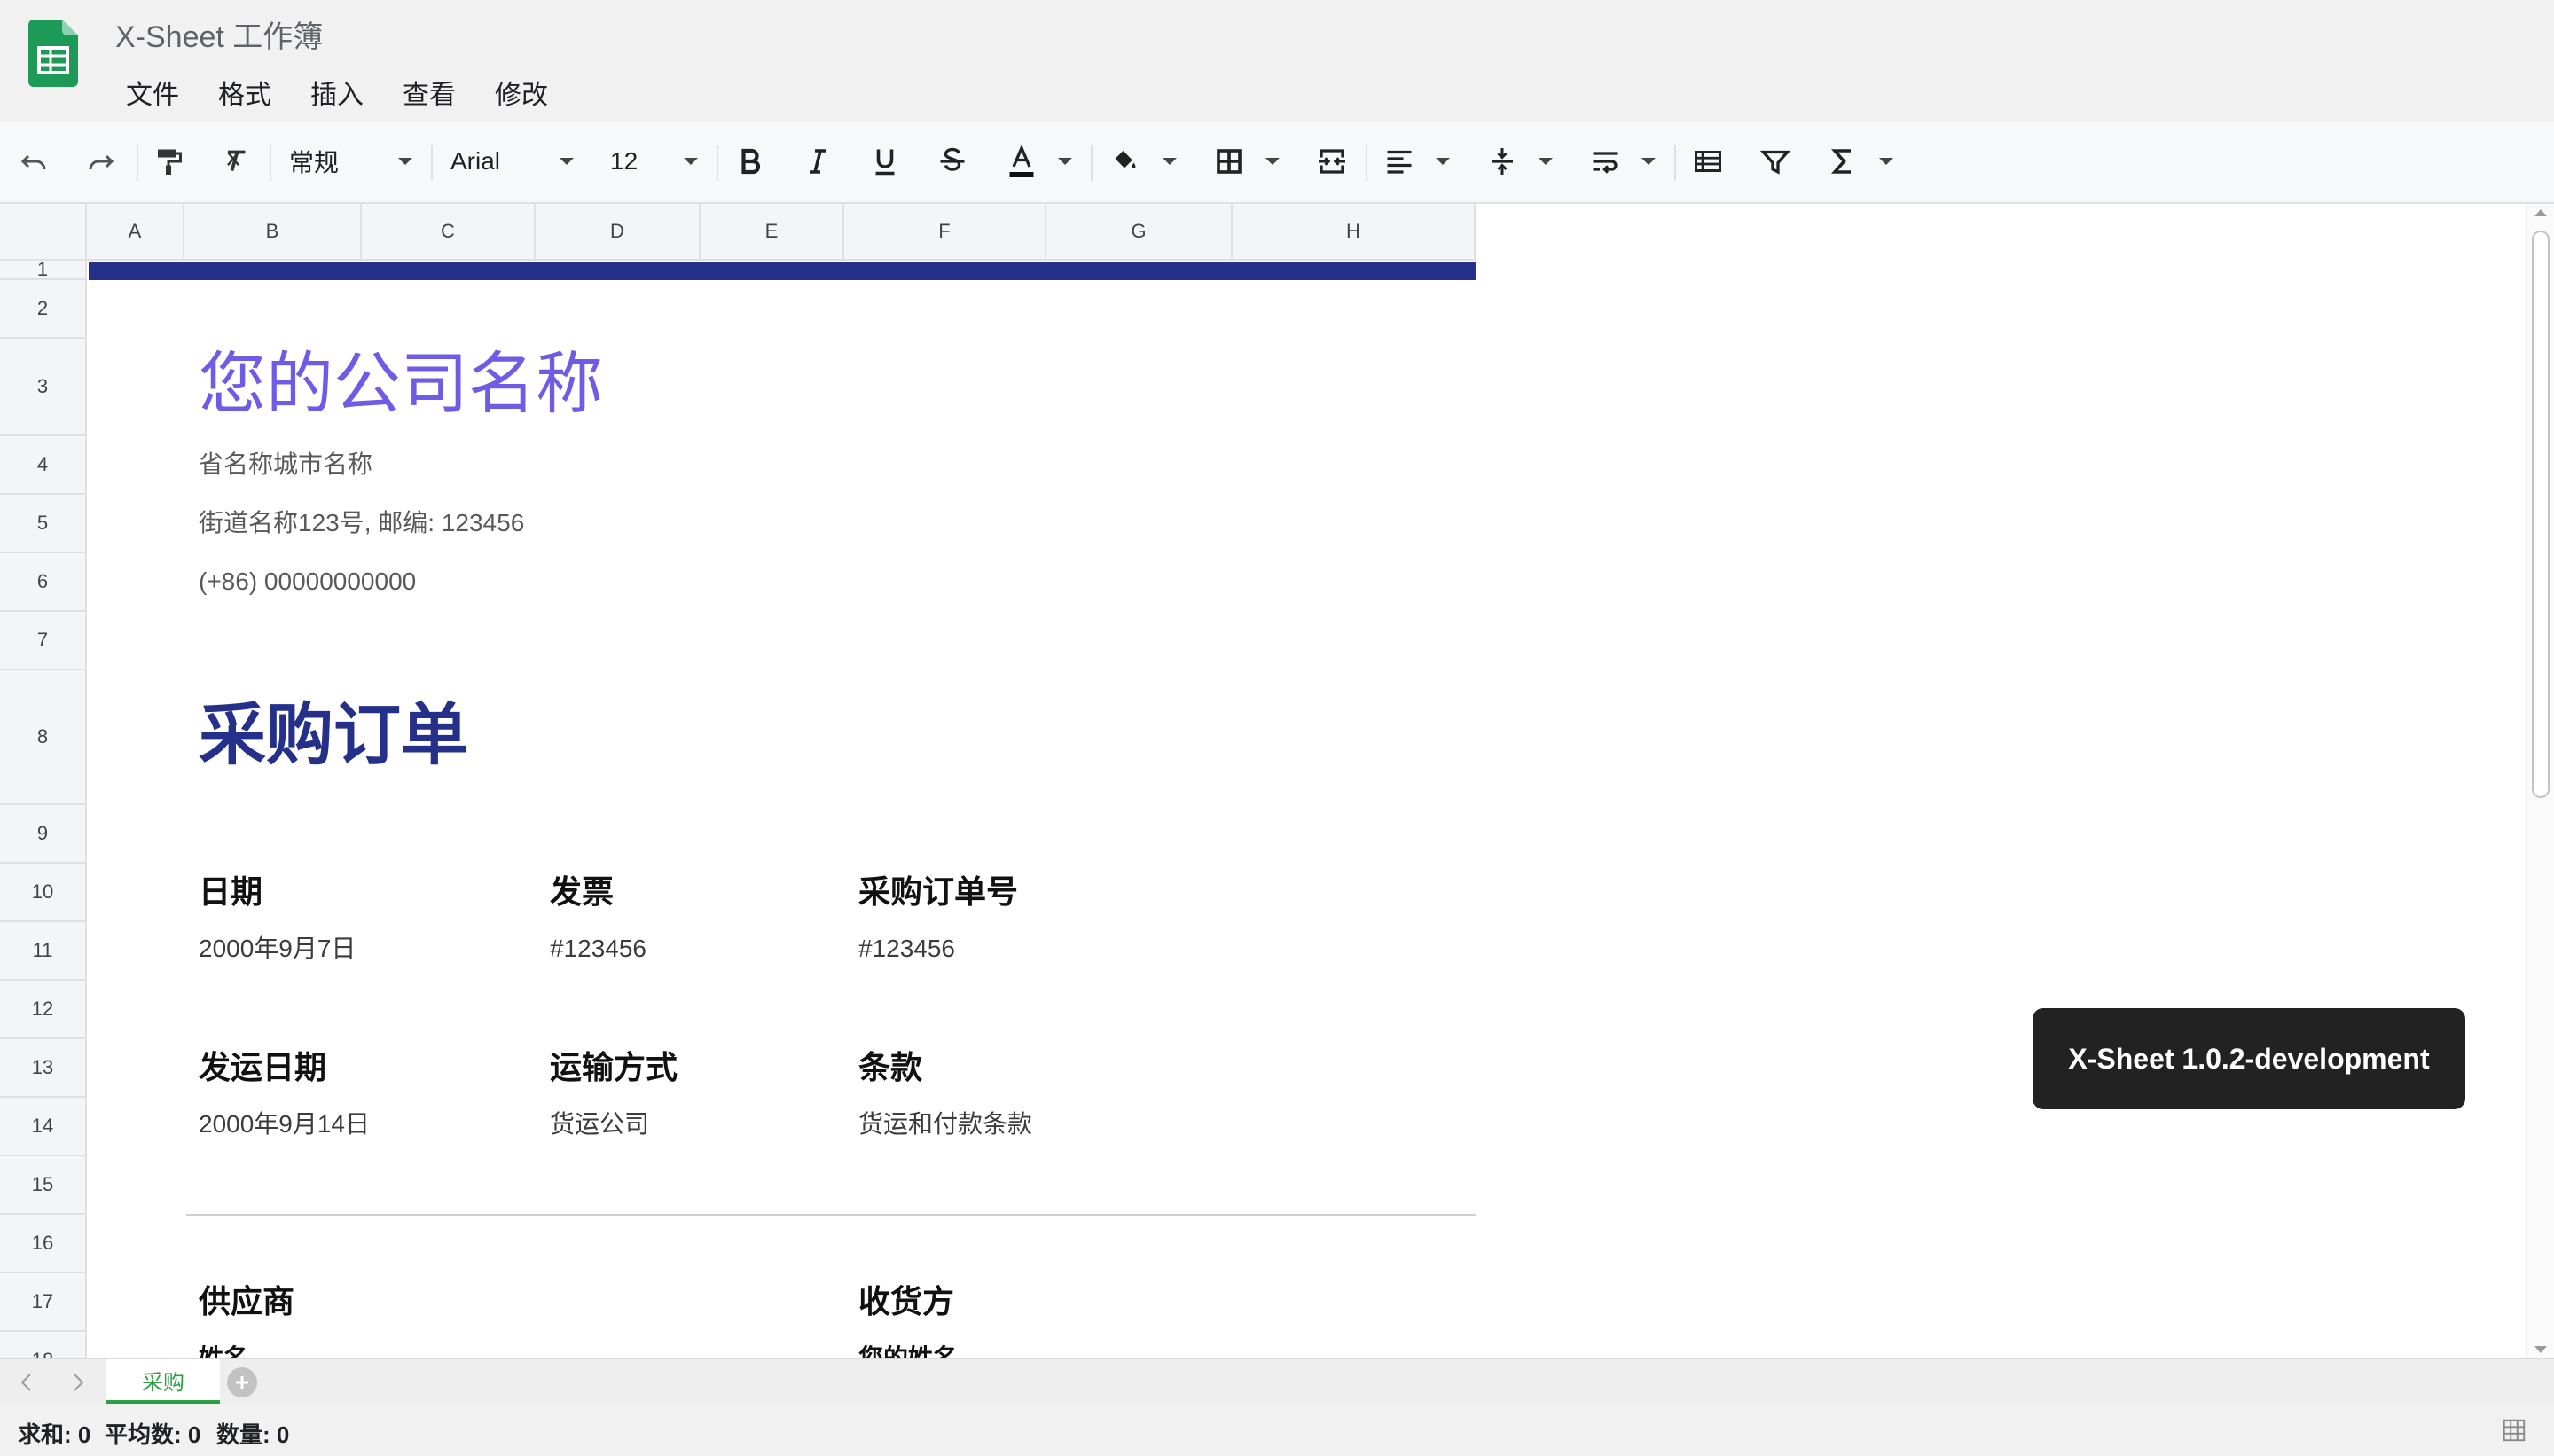  What do you see at coordinates (152, 92) in the screenshot?
I see `menu-file: 文件` at bounding box center [152, 92].